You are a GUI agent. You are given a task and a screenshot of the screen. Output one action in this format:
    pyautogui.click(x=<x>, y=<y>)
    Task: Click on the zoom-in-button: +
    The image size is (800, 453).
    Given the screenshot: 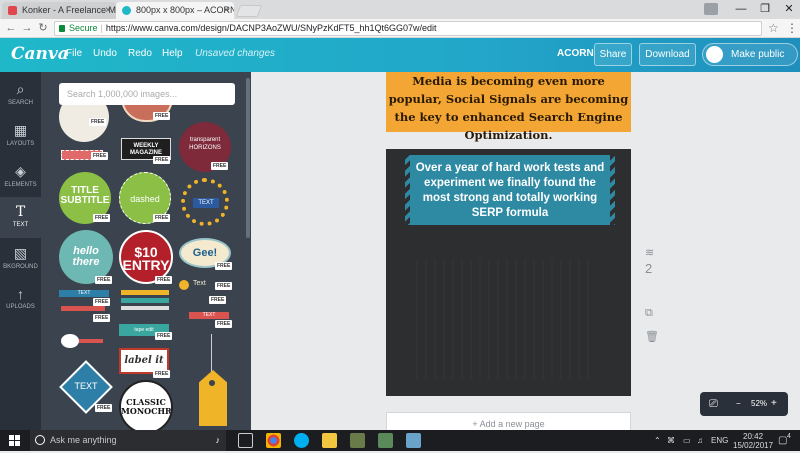 What is the action you would take?
    pyautogui.click(x=774, y=404)
    